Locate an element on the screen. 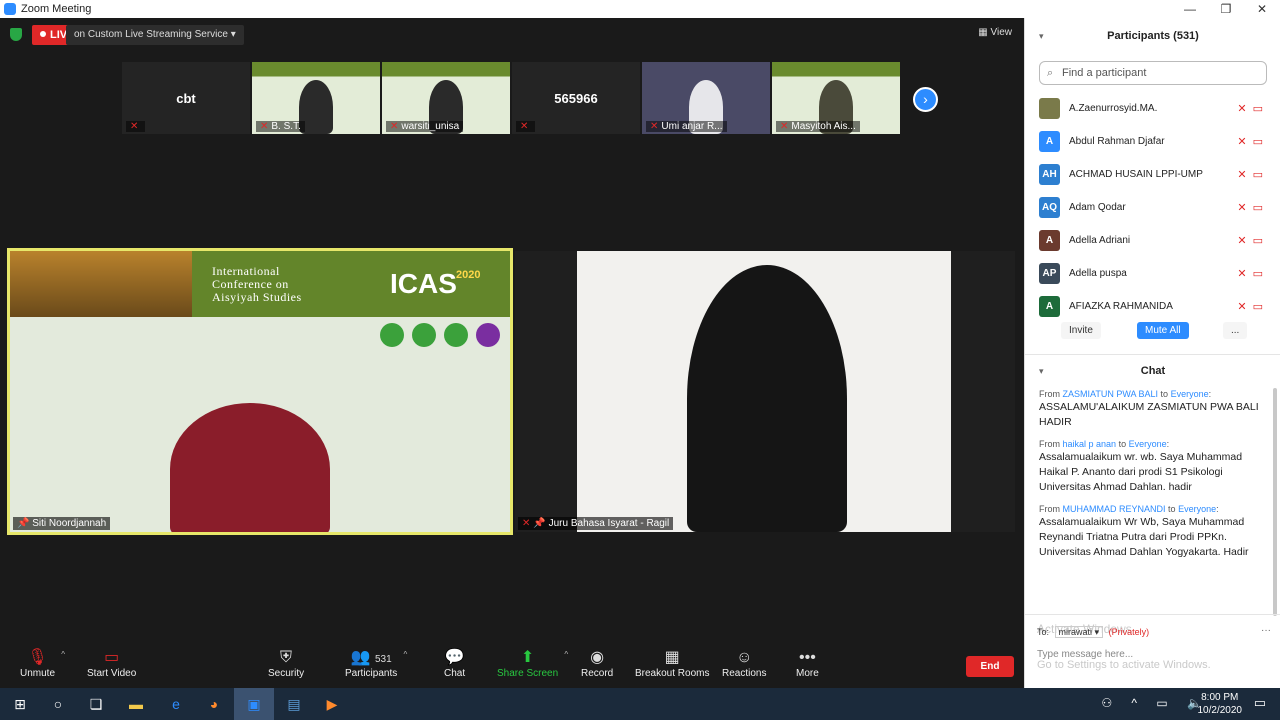  thumbnail-tile: 565966 ✕ is located at coordinates (576, 98).